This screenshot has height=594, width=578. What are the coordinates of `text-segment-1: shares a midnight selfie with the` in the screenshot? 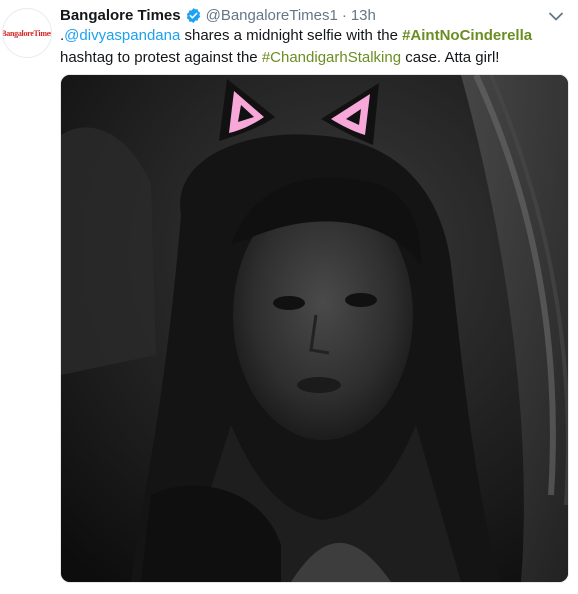 It's located at (291, 35).